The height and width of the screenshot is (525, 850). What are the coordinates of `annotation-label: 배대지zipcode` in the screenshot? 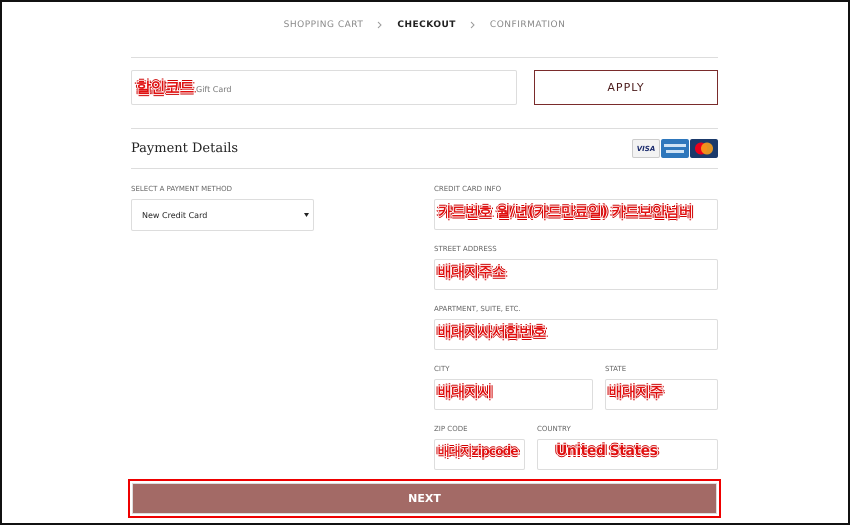 It's located at (478, 451).